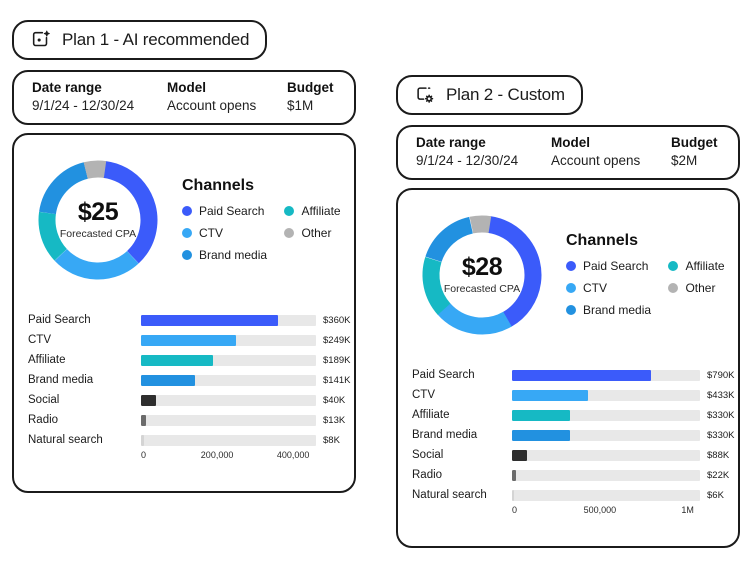  I want to click on plan-1-date-range: Date range 9/1/24 - 12/30/24, so click(99, 97).